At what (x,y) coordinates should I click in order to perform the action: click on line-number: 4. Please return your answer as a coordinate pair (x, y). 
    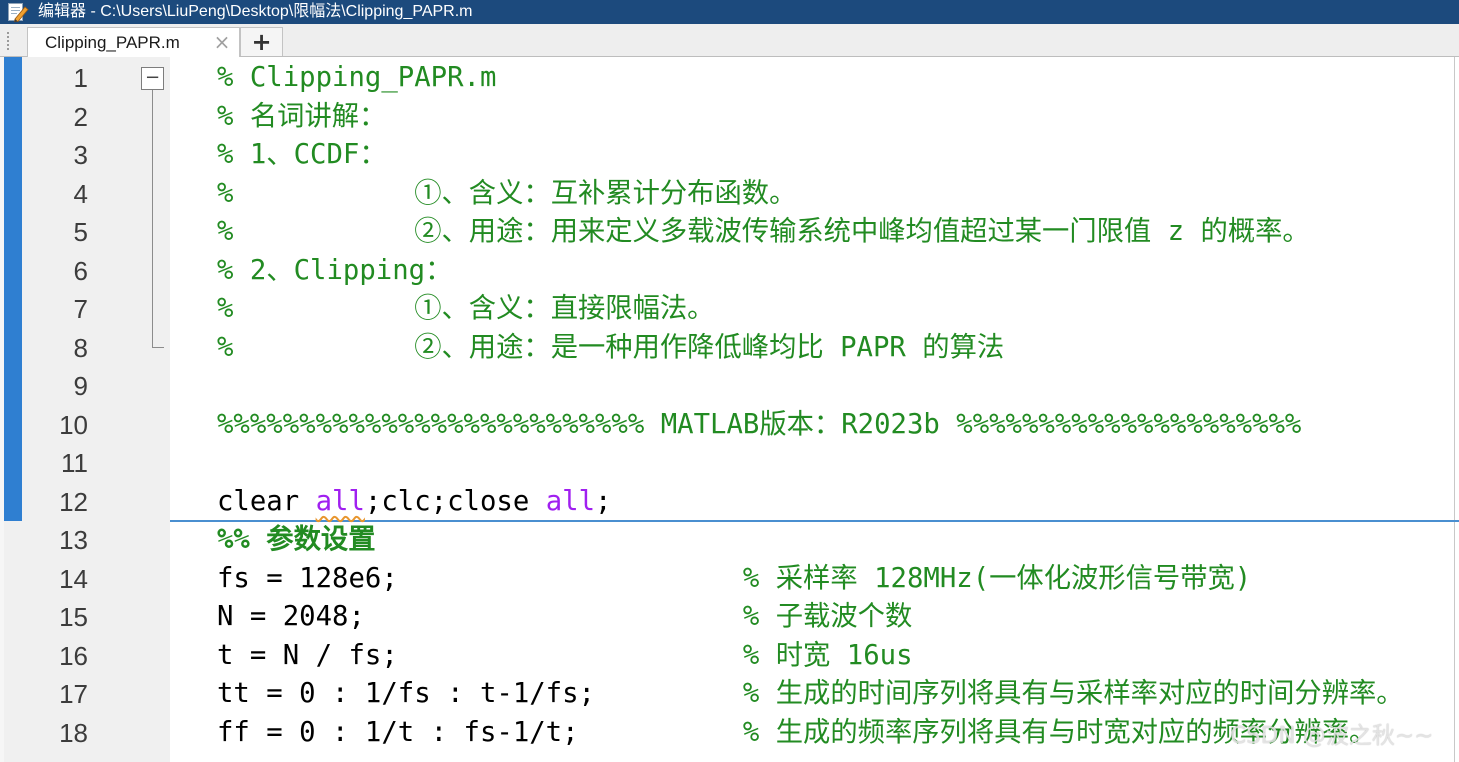
    Looking at the image, I should click on (55, 194).